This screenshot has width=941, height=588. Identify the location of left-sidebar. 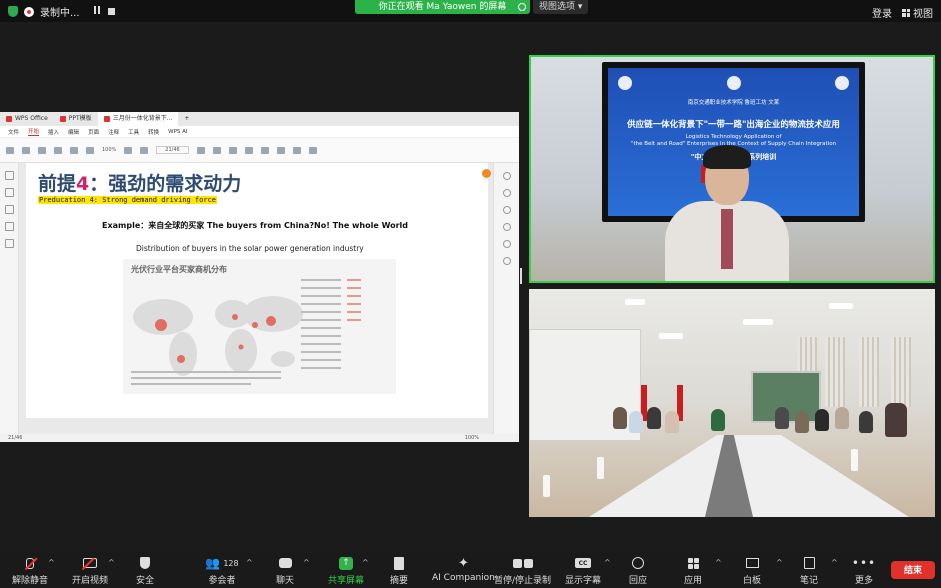
(9, 298).